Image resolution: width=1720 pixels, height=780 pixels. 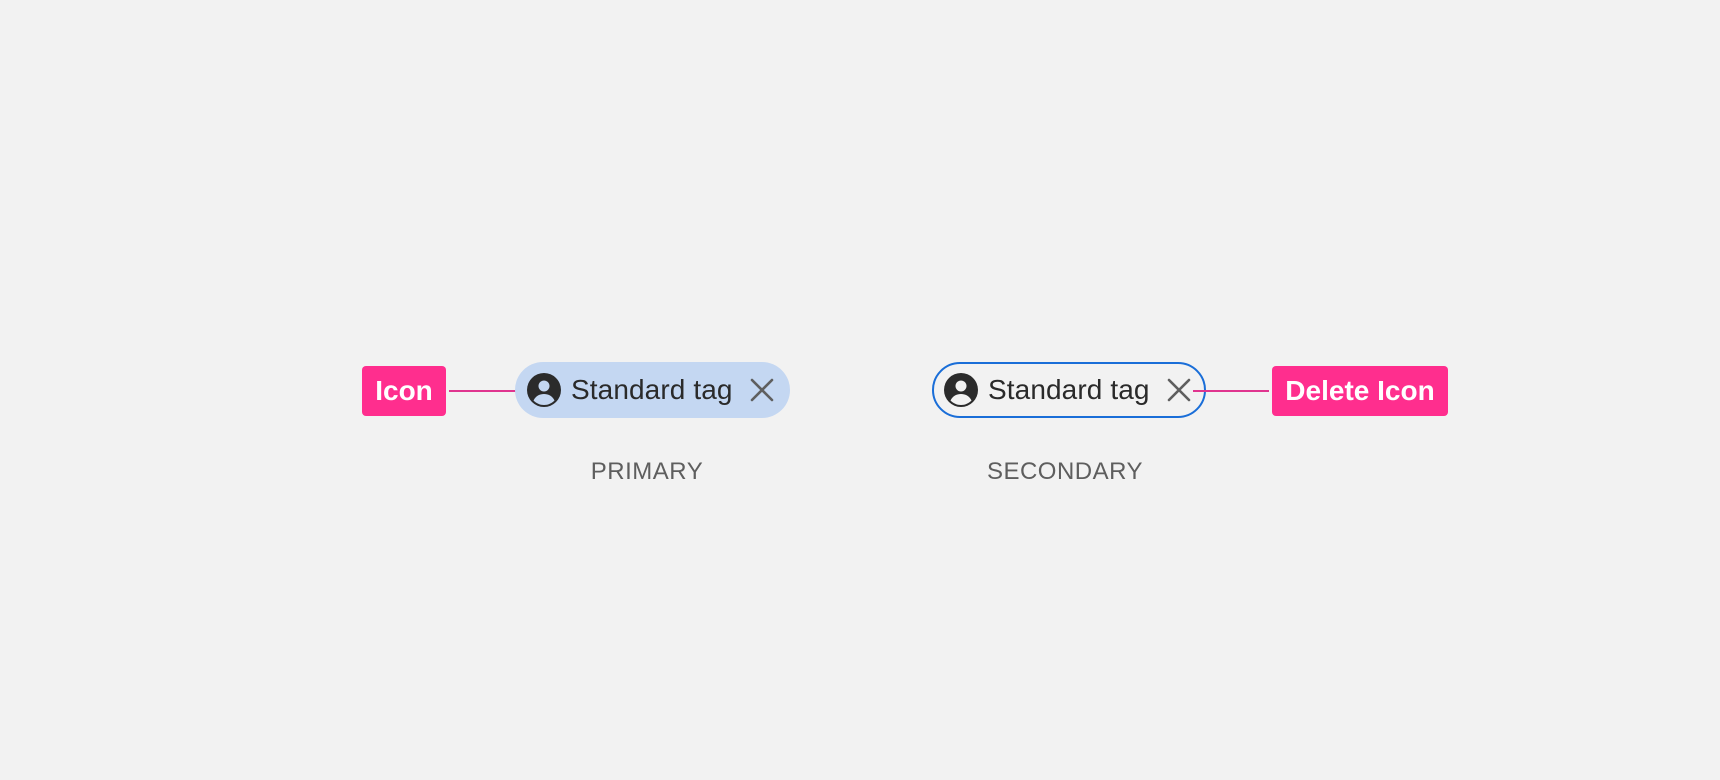 I want to click on primary-caption: PRIMARY, so click(x=647, y=471).